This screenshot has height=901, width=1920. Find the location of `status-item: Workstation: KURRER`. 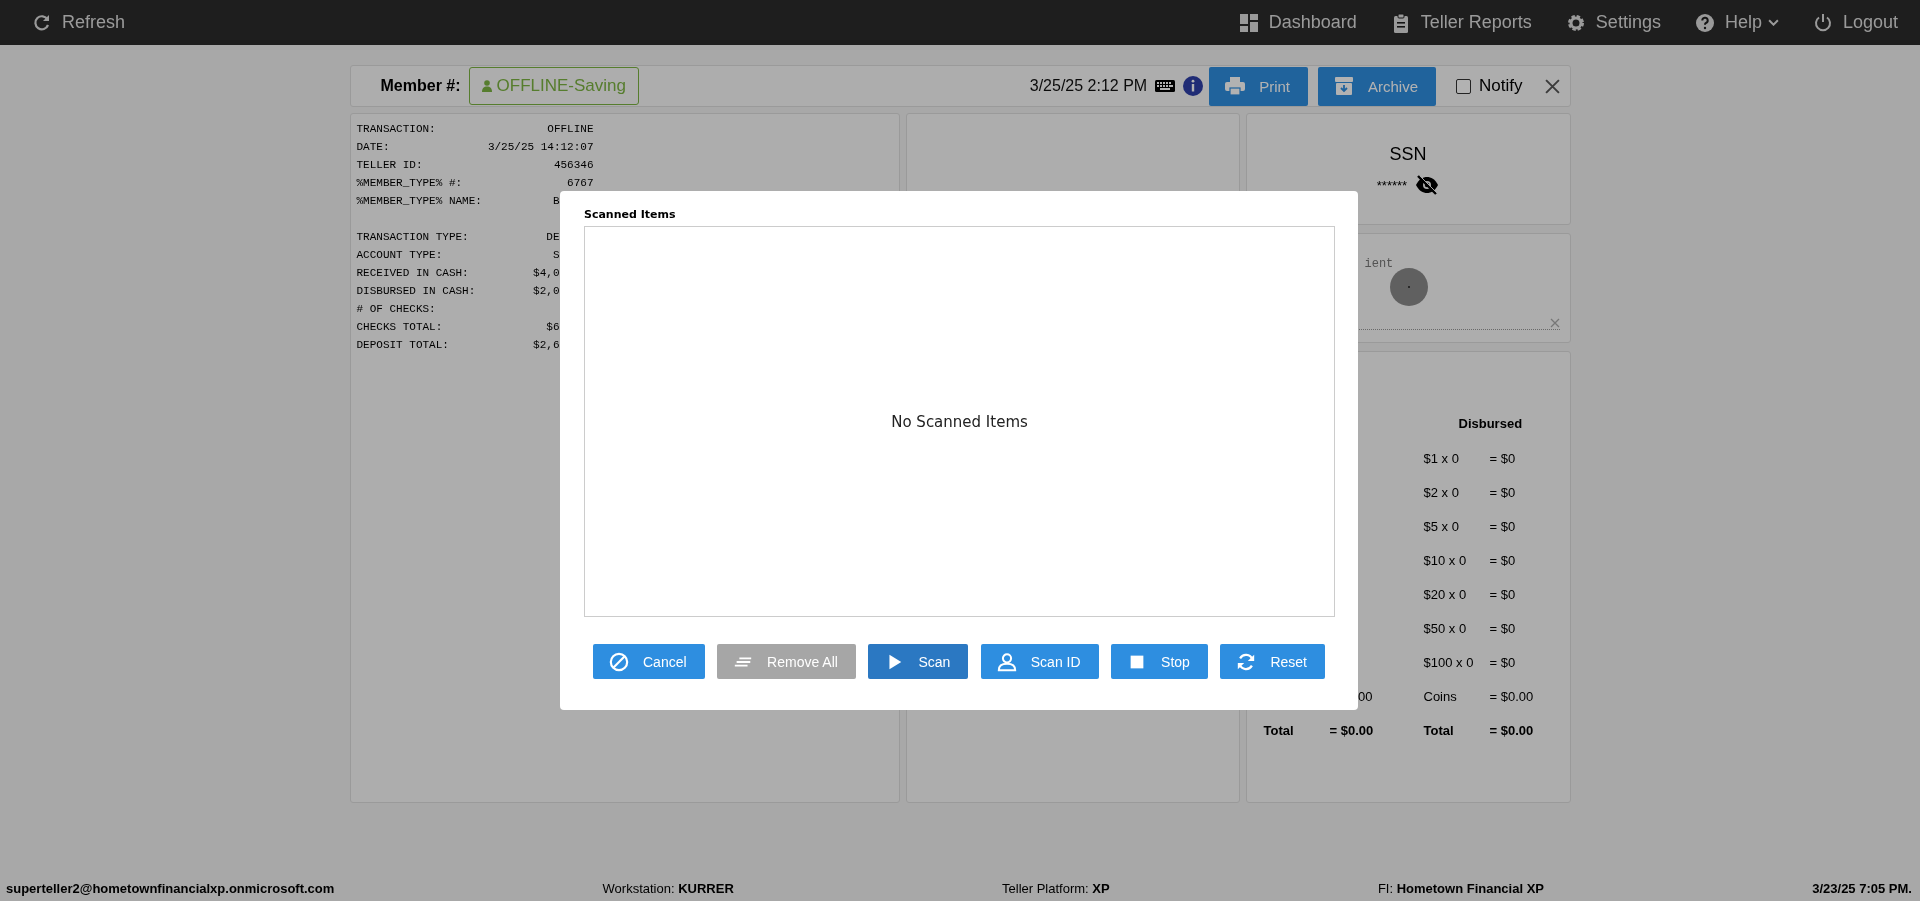

status-item: Workstation: KURRER is located at coordinates (668, 888).